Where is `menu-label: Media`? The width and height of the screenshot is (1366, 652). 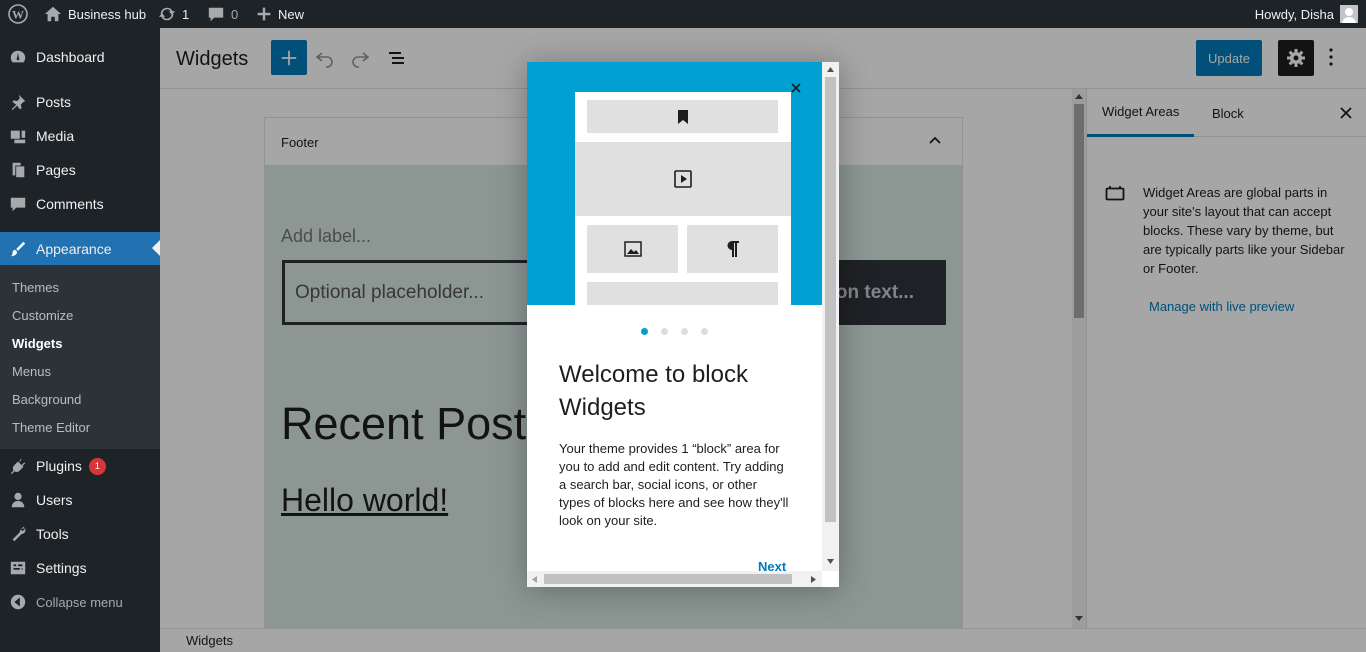 menu-label: Media is located at coordinates (55, 136).